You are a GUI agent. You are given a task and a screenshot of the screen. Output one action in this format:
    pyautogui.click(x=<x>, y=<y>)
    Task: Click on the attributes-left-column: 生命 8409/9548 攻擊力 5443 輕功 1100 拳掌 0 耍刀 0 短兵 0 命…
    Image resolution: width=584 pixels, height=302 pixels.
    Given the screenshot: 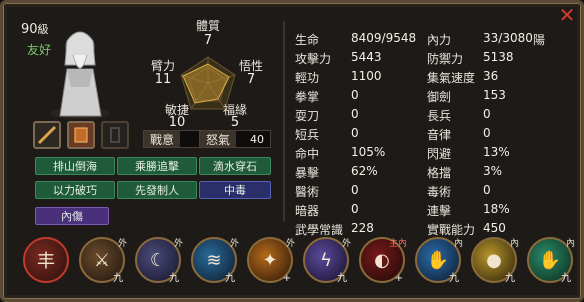 What is the action you would take?
    pyautogui.click(x=355, y=135)
    